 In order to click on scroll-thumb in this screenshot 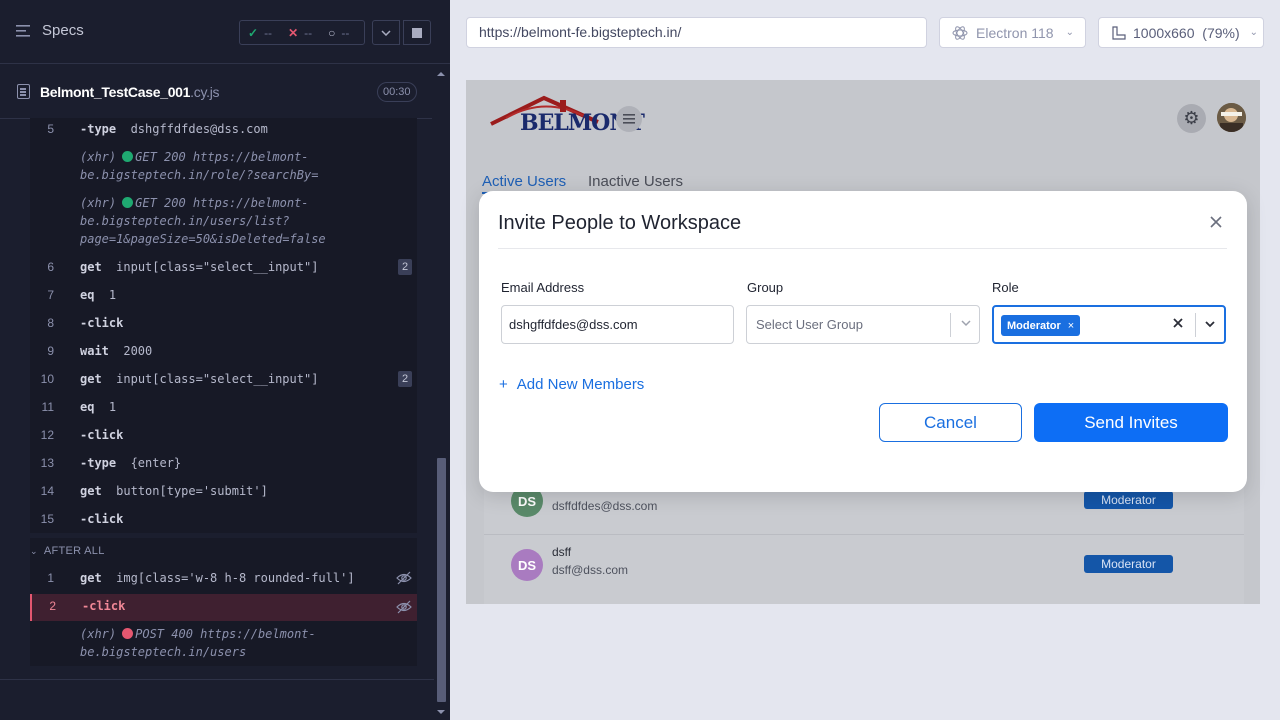, I will do `click(441, 580)`.